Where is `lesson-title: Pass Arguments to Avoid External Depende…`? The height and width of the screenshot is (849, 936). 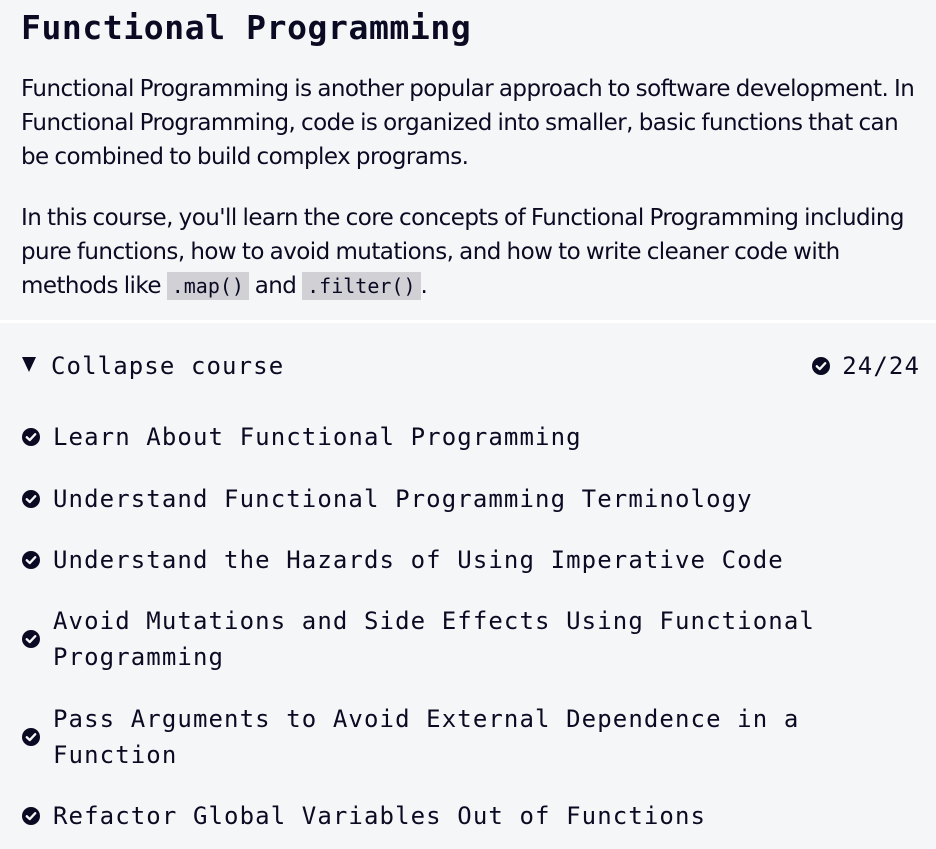
lesson-title: Pass Arguments to Avoid External Depende… is located at coordinates (426, 737).